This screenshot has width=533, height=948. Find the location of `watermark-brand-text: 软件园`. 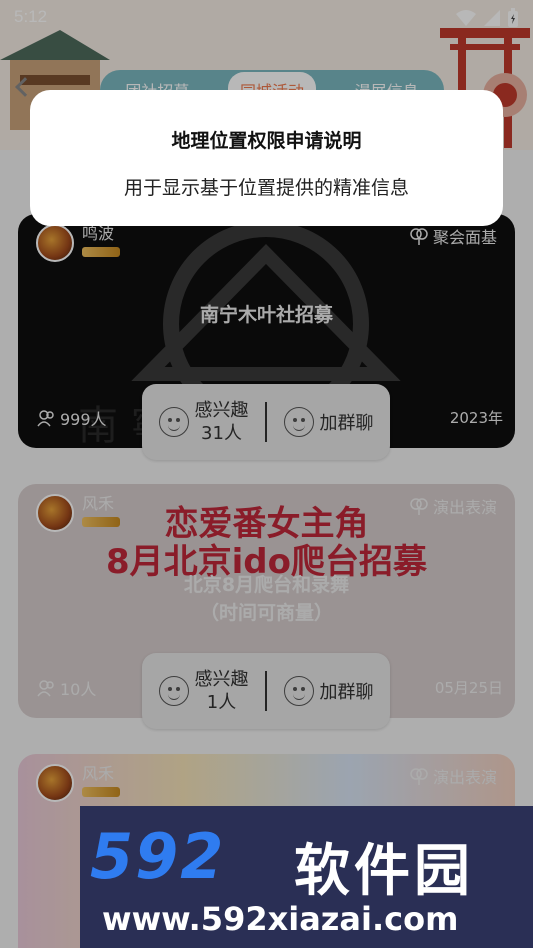

watermark-brand-text: 软件园 is located at coordinates (384, 871).